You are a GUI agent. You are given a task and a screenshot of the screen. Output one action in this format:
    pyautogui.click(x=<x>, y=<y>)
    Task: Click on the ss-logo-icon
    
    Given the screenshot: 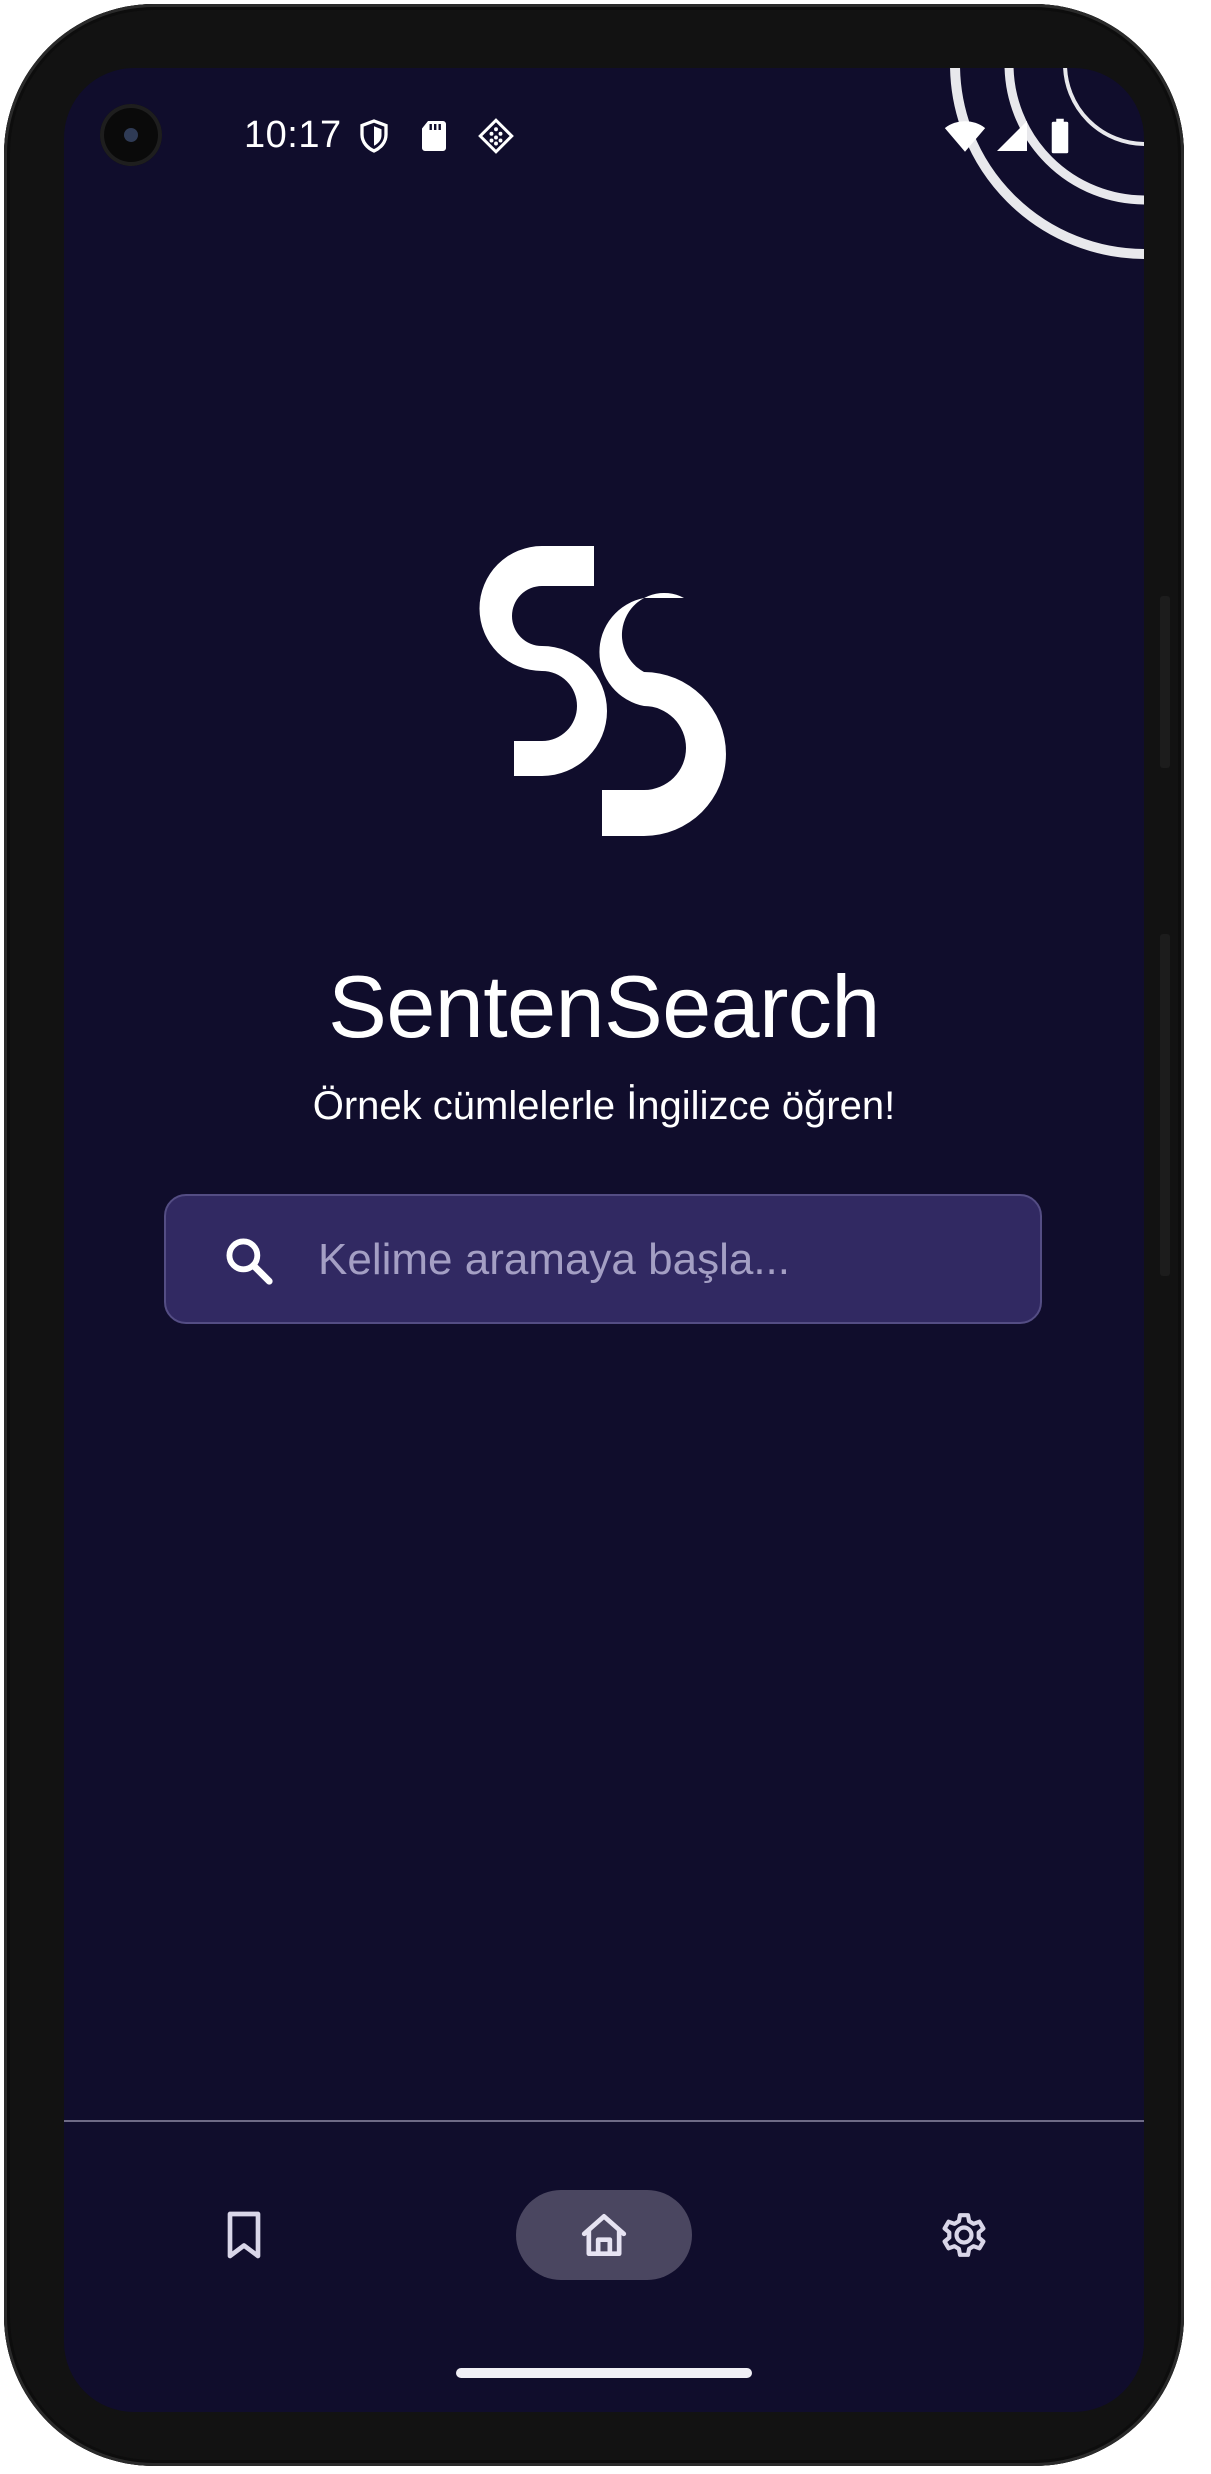 What is the action you would take?
    pyautogui.click(x=602, y=691)
    